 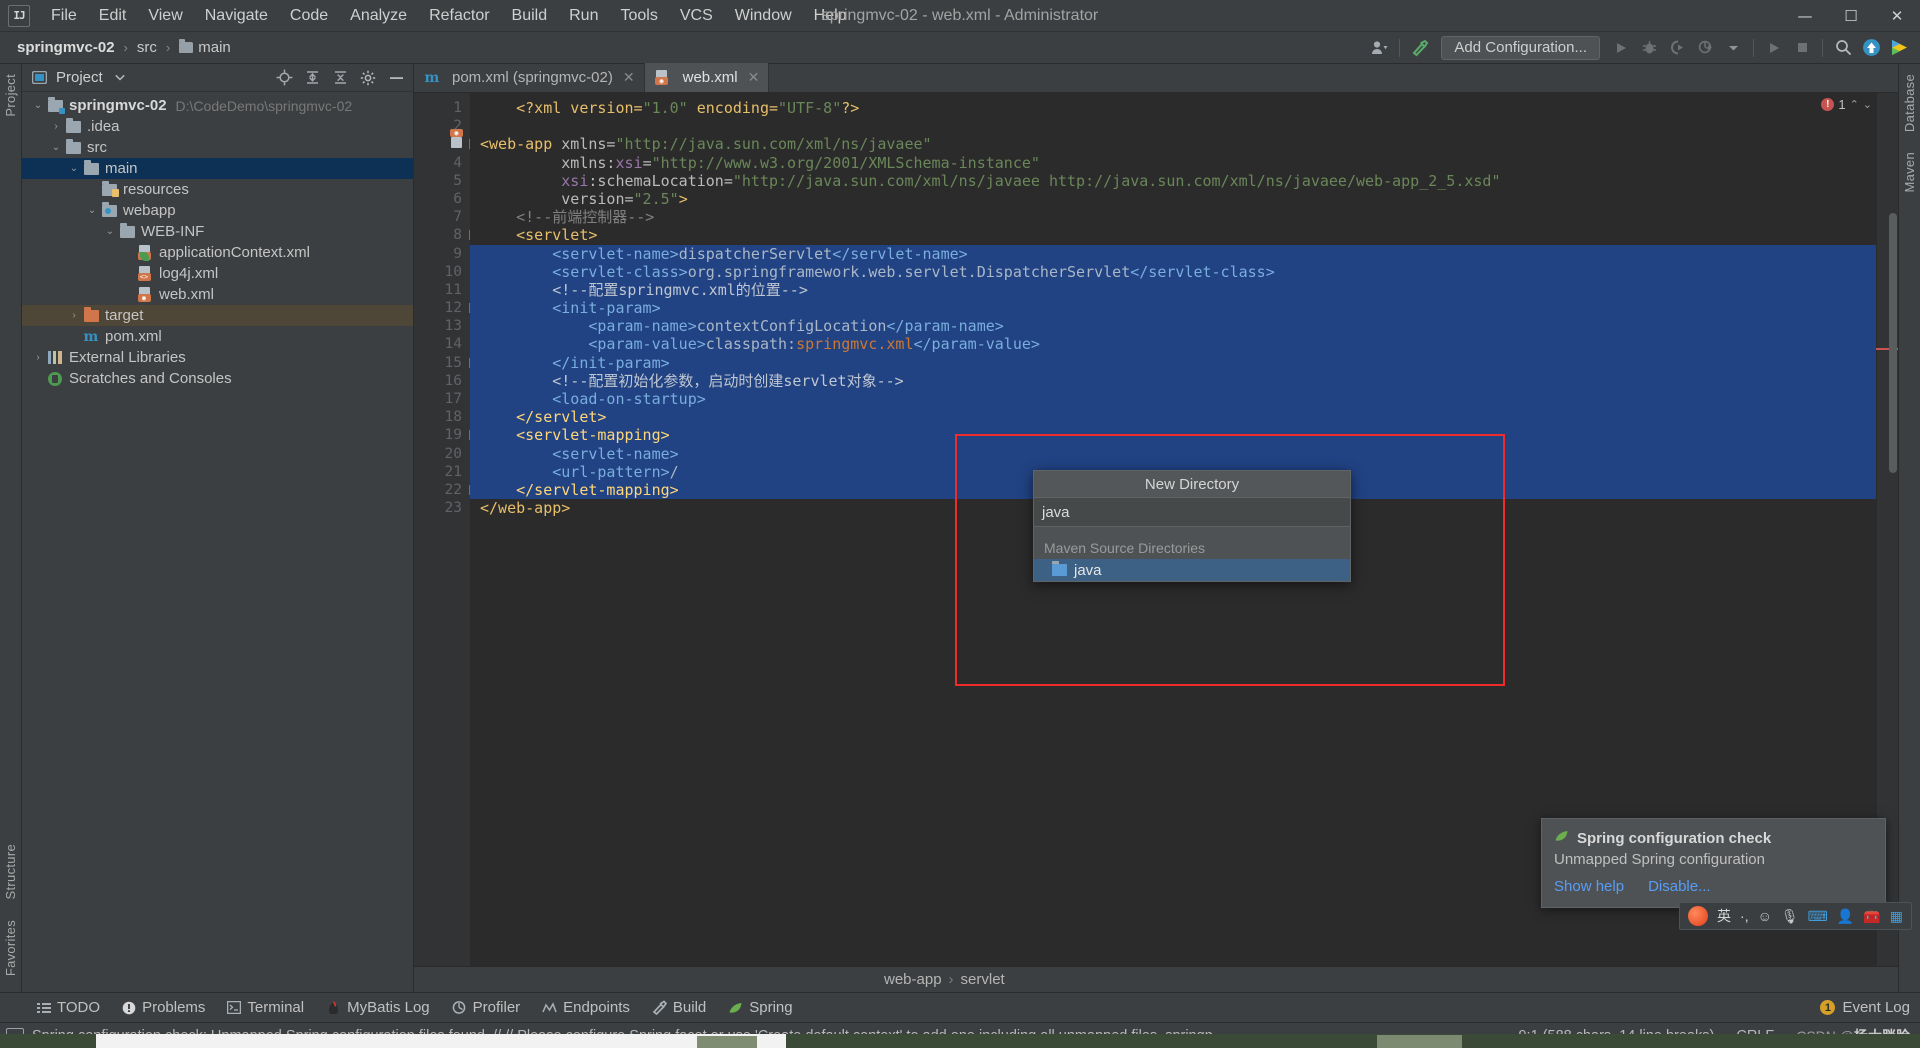 What do you see at coordinates (1724, 916) in the screenshot?
I see `ime-mode-label: 英` at bounding box center [1724, 916].